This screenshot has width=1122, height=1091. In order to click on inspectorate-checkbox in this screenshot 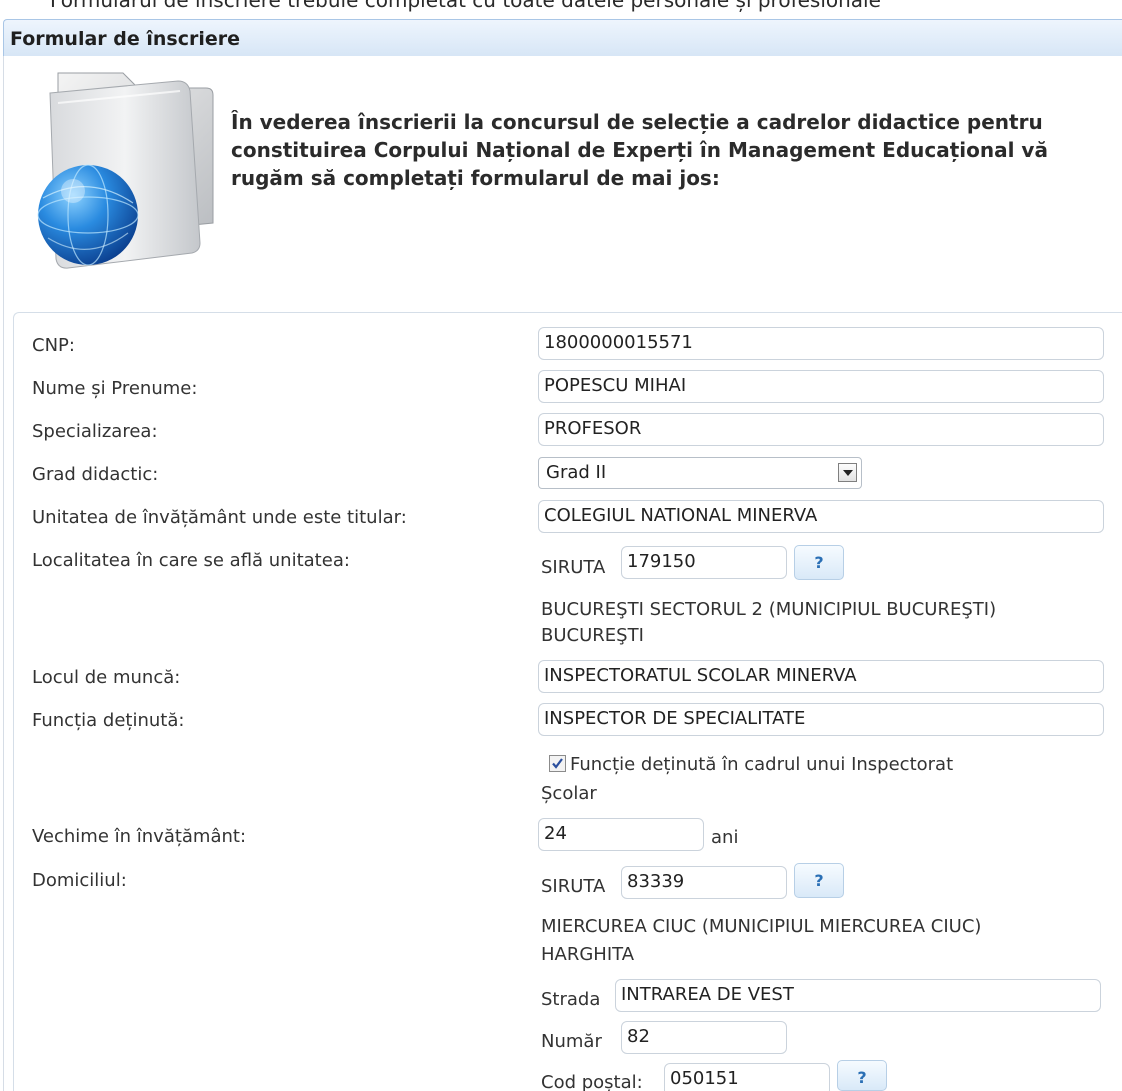, I will do `click(557, 763)`.